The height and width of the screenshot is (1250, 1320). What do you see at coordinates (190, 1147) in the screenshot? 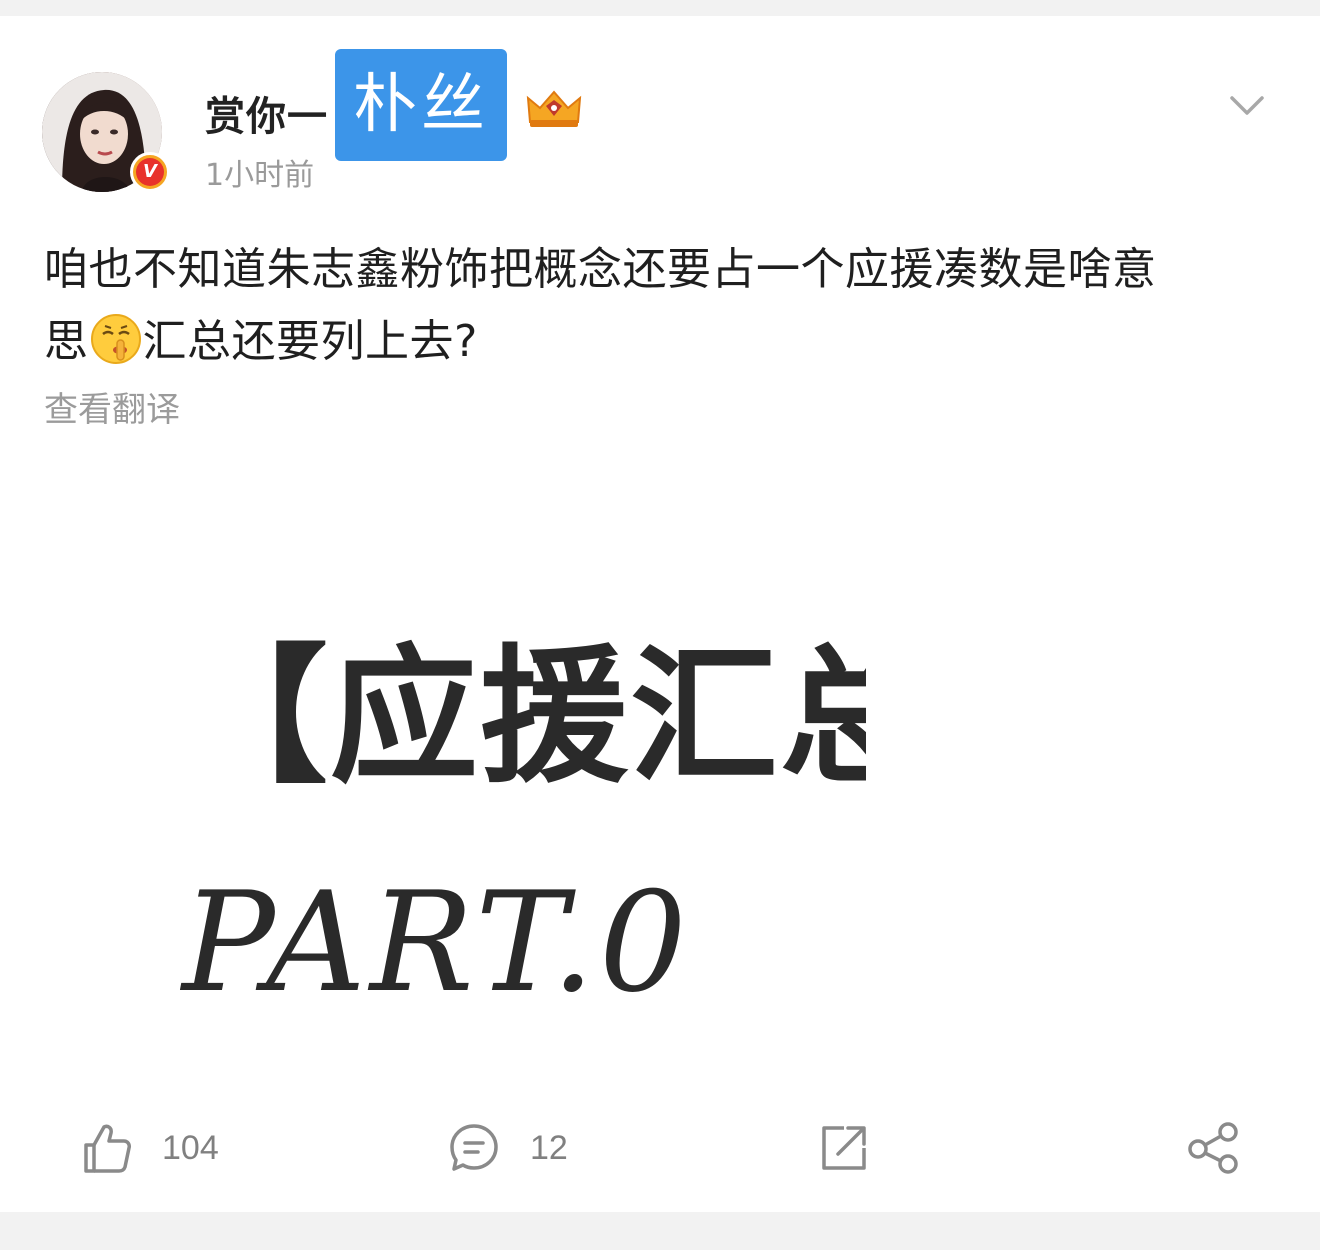
I see `like-count: 104` at bounding box center [190, 1147].